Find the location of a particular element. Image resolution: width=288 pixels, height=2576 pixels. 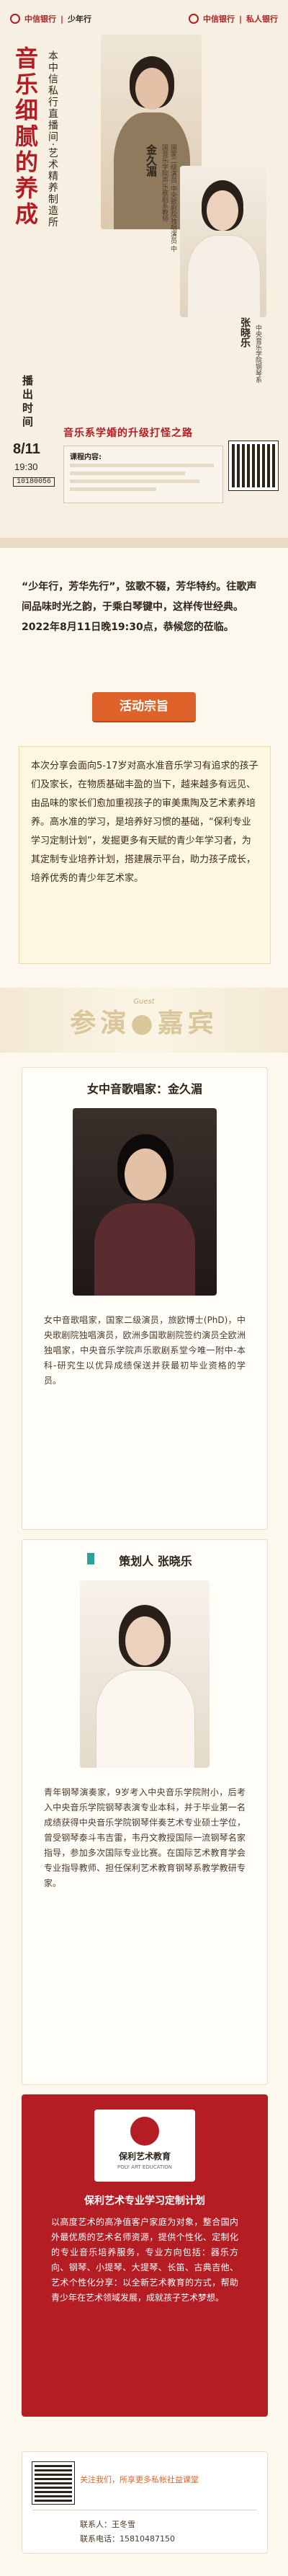

private-bank-text: 私人银行 is located at coordinates (262, 19).